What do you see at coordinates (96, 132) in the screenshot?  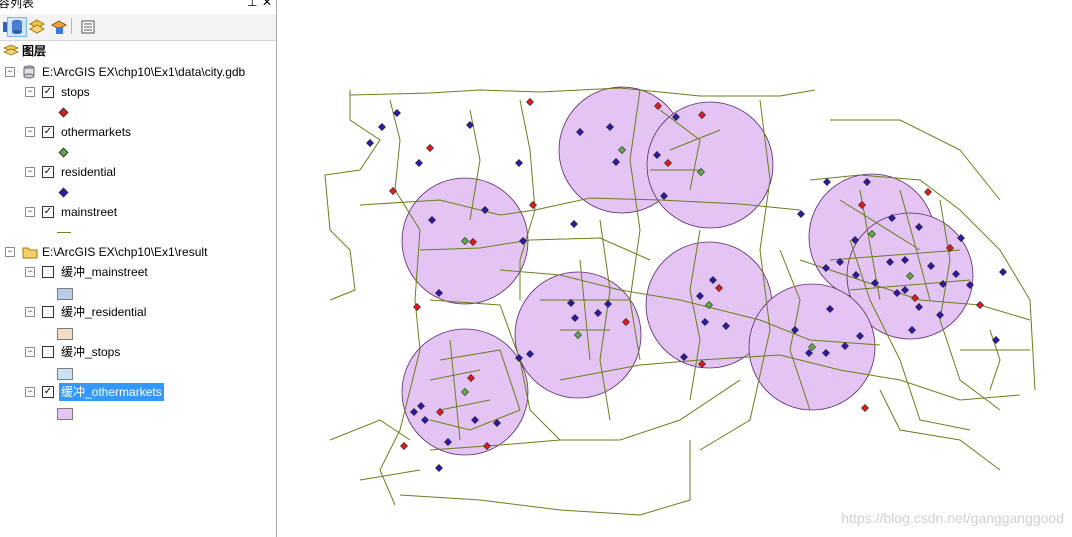 I see `layer-name: othermarkets` at bounding box center [96, 132].